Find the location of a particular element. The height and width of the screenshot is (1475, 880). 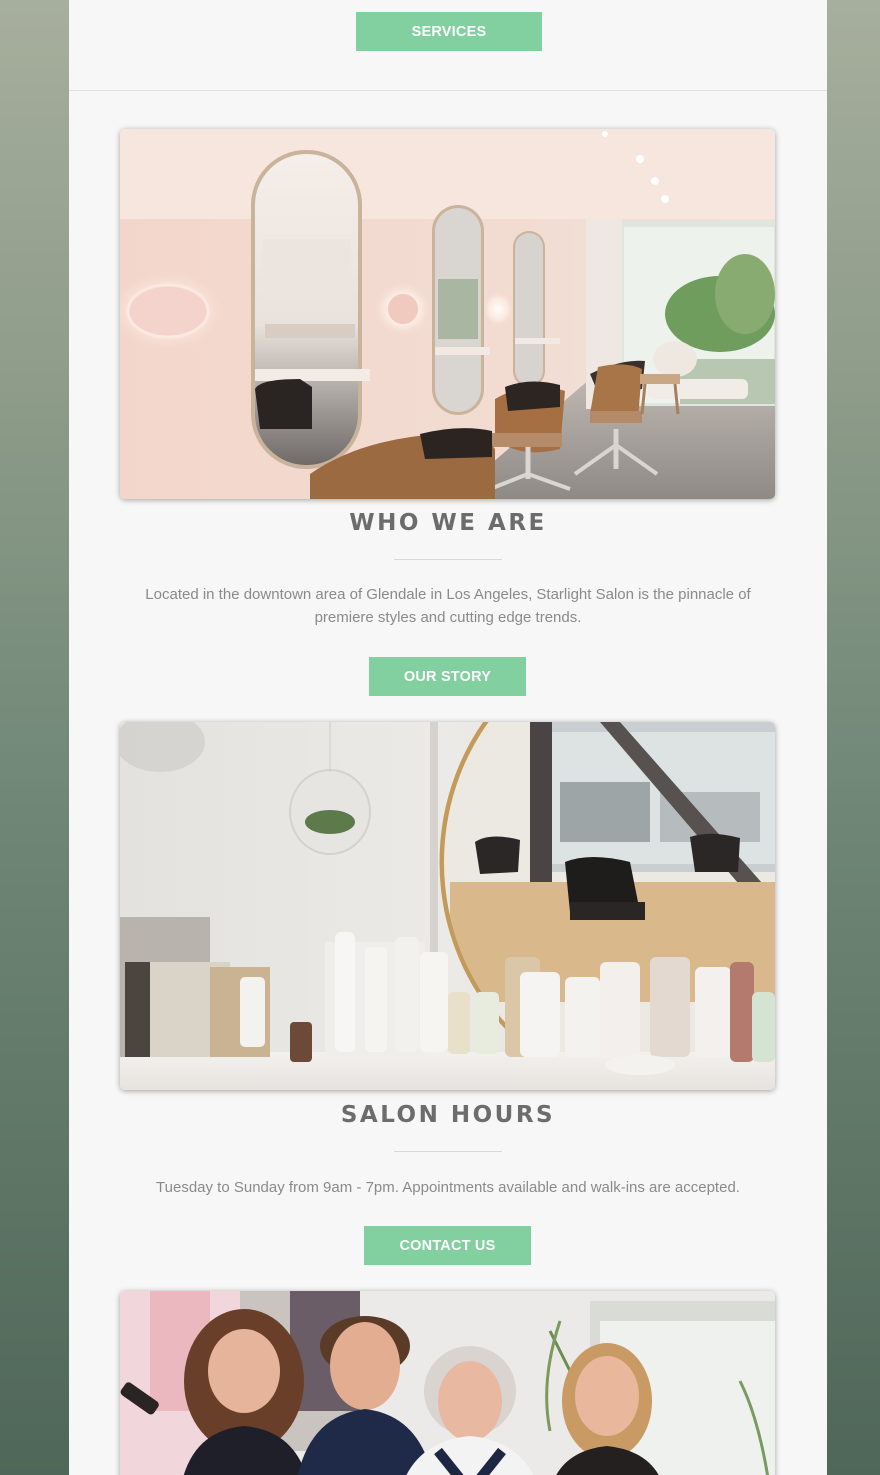

services-button: SERVICES is located at coordinates (449, 31).